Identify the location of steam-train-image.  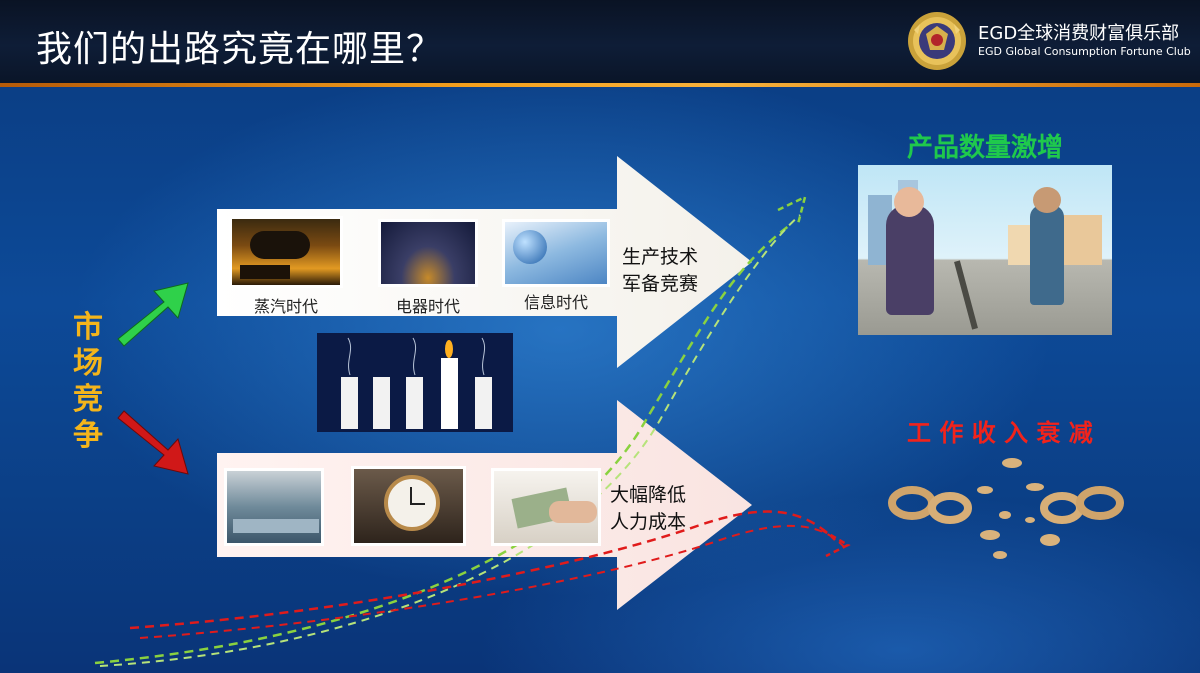
(286, 252).